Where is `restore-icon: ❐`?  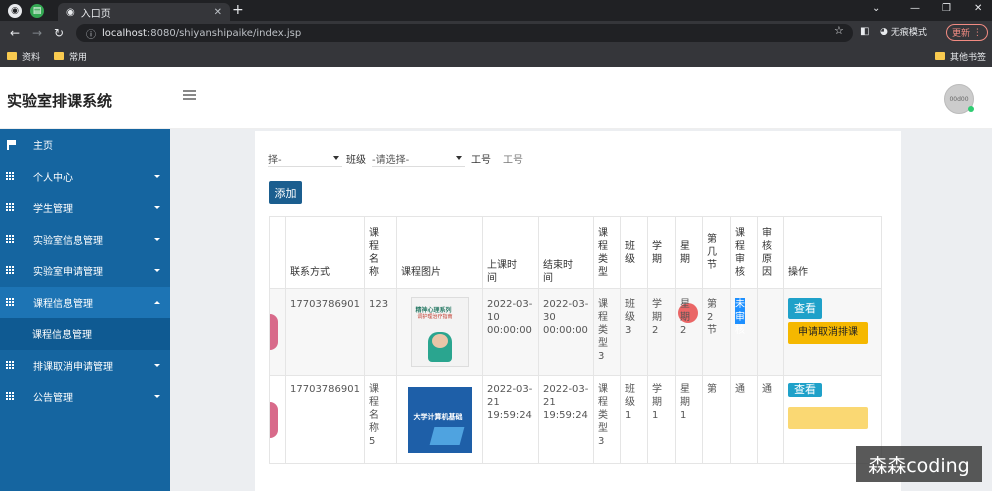 restore-icon: ❐ is located at coordinates (946, 8).